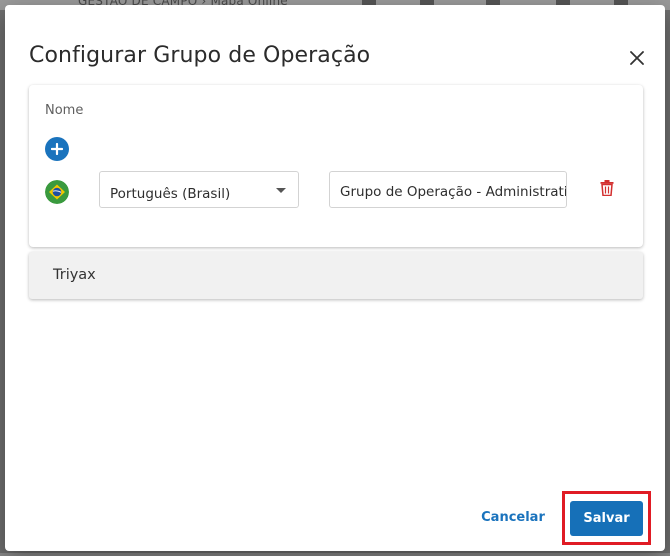  What do you see at coordinates (513, 517) in the screenshot?
I see `cancel-button: Cancelar` at bounding box center [513, 517].